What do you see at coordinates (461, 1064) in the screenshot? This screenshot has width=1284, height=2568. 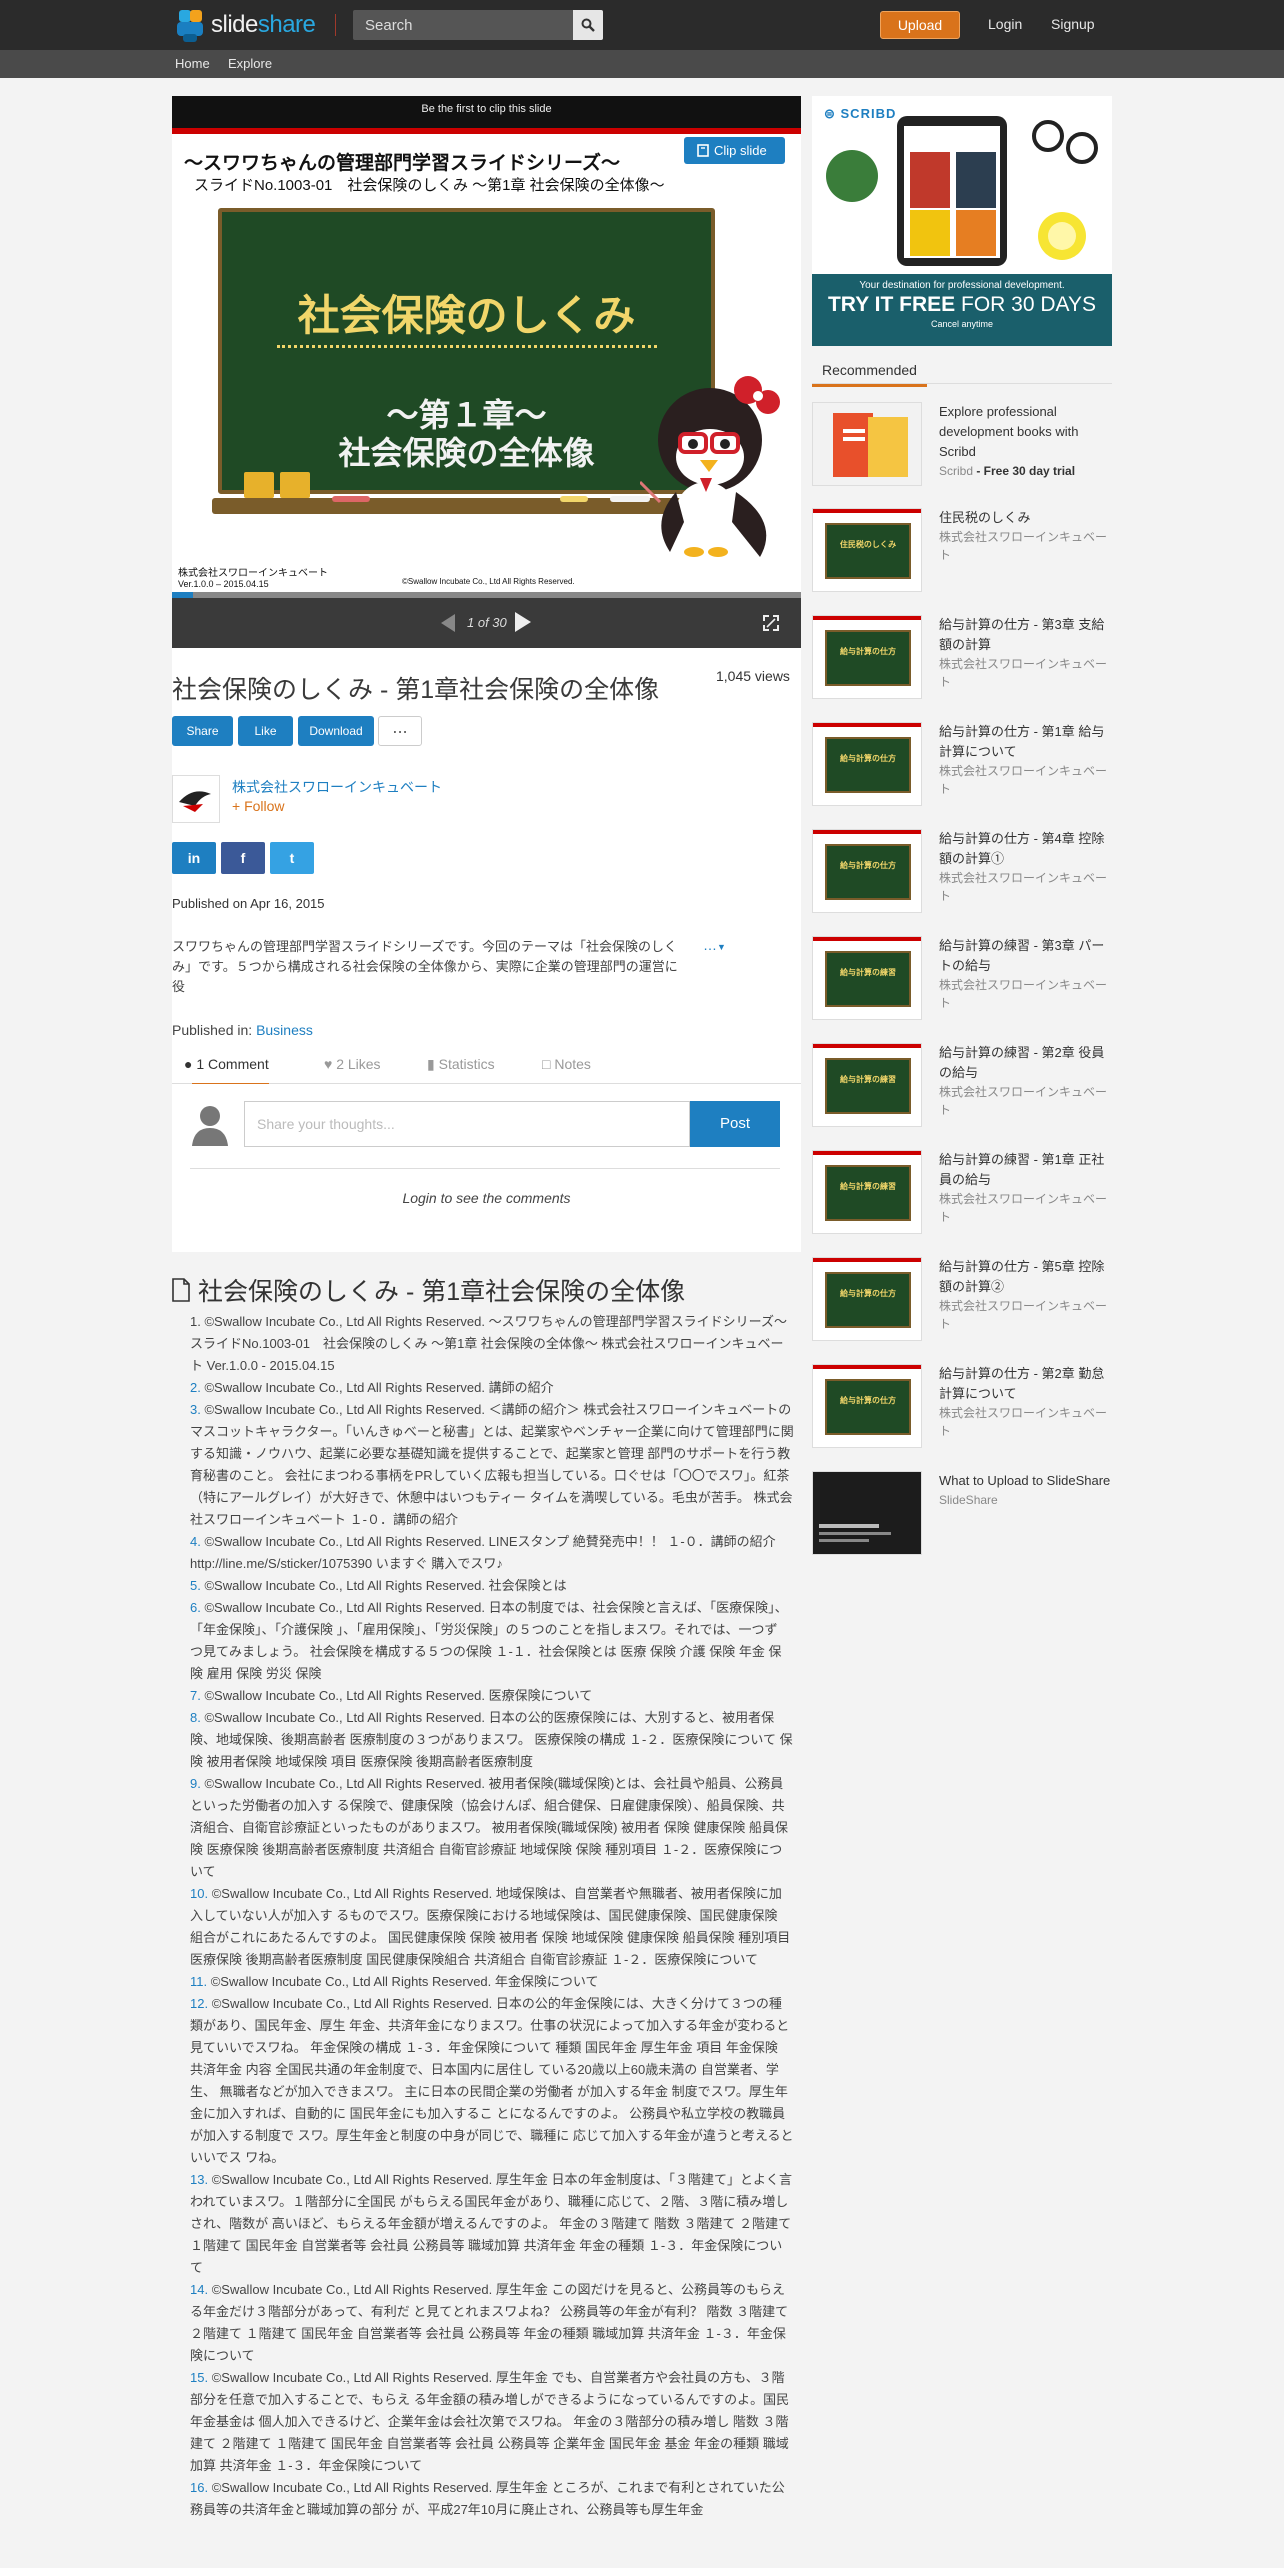 I see `tab-statistics: ▮ Statistics` at bounding box center [461, 1064].